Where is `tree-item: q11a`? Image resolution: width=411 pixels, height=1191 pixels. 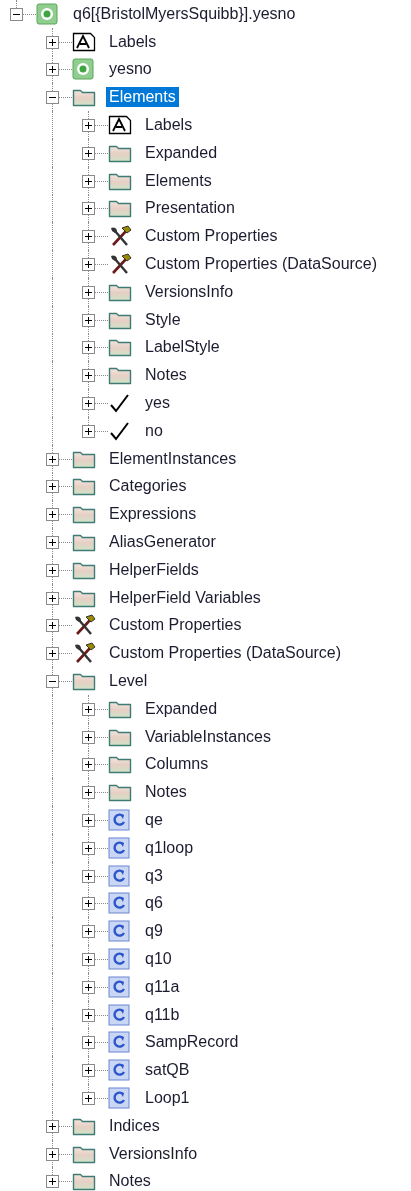
tree-item: q11a is located at coordinates (162, 986).